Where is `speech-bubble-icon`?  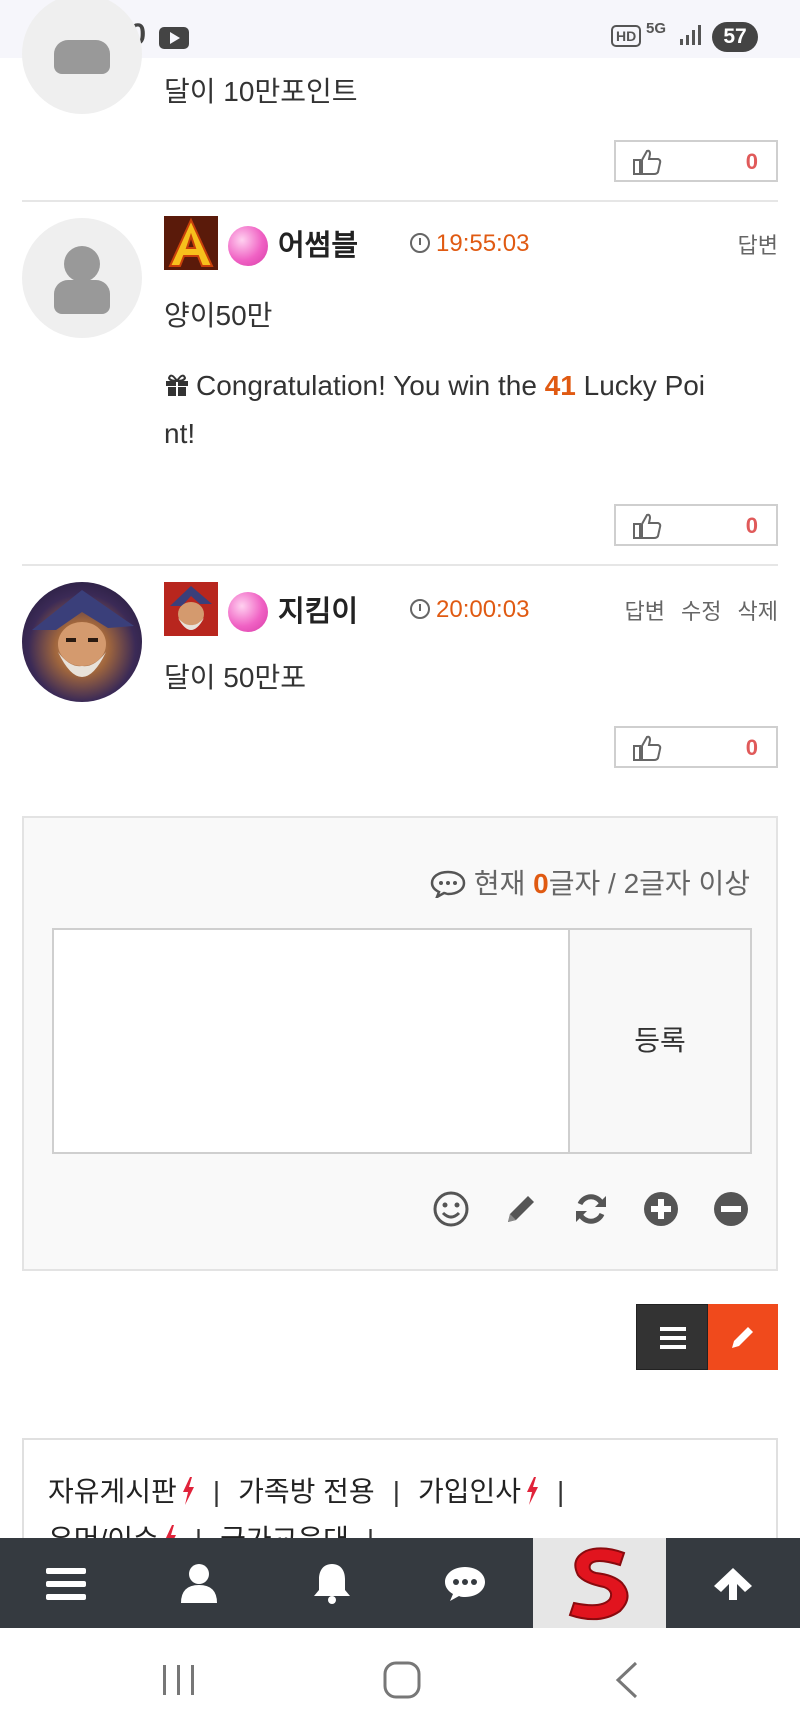
speech-bubble-icon is located at coordinates (448, 884).